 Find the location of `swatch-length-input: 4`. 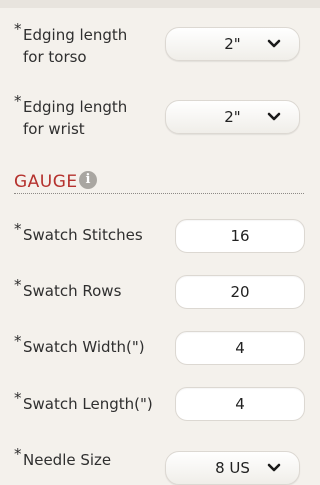

swatch-length-input: 4 is located at coordinates (240, 404).